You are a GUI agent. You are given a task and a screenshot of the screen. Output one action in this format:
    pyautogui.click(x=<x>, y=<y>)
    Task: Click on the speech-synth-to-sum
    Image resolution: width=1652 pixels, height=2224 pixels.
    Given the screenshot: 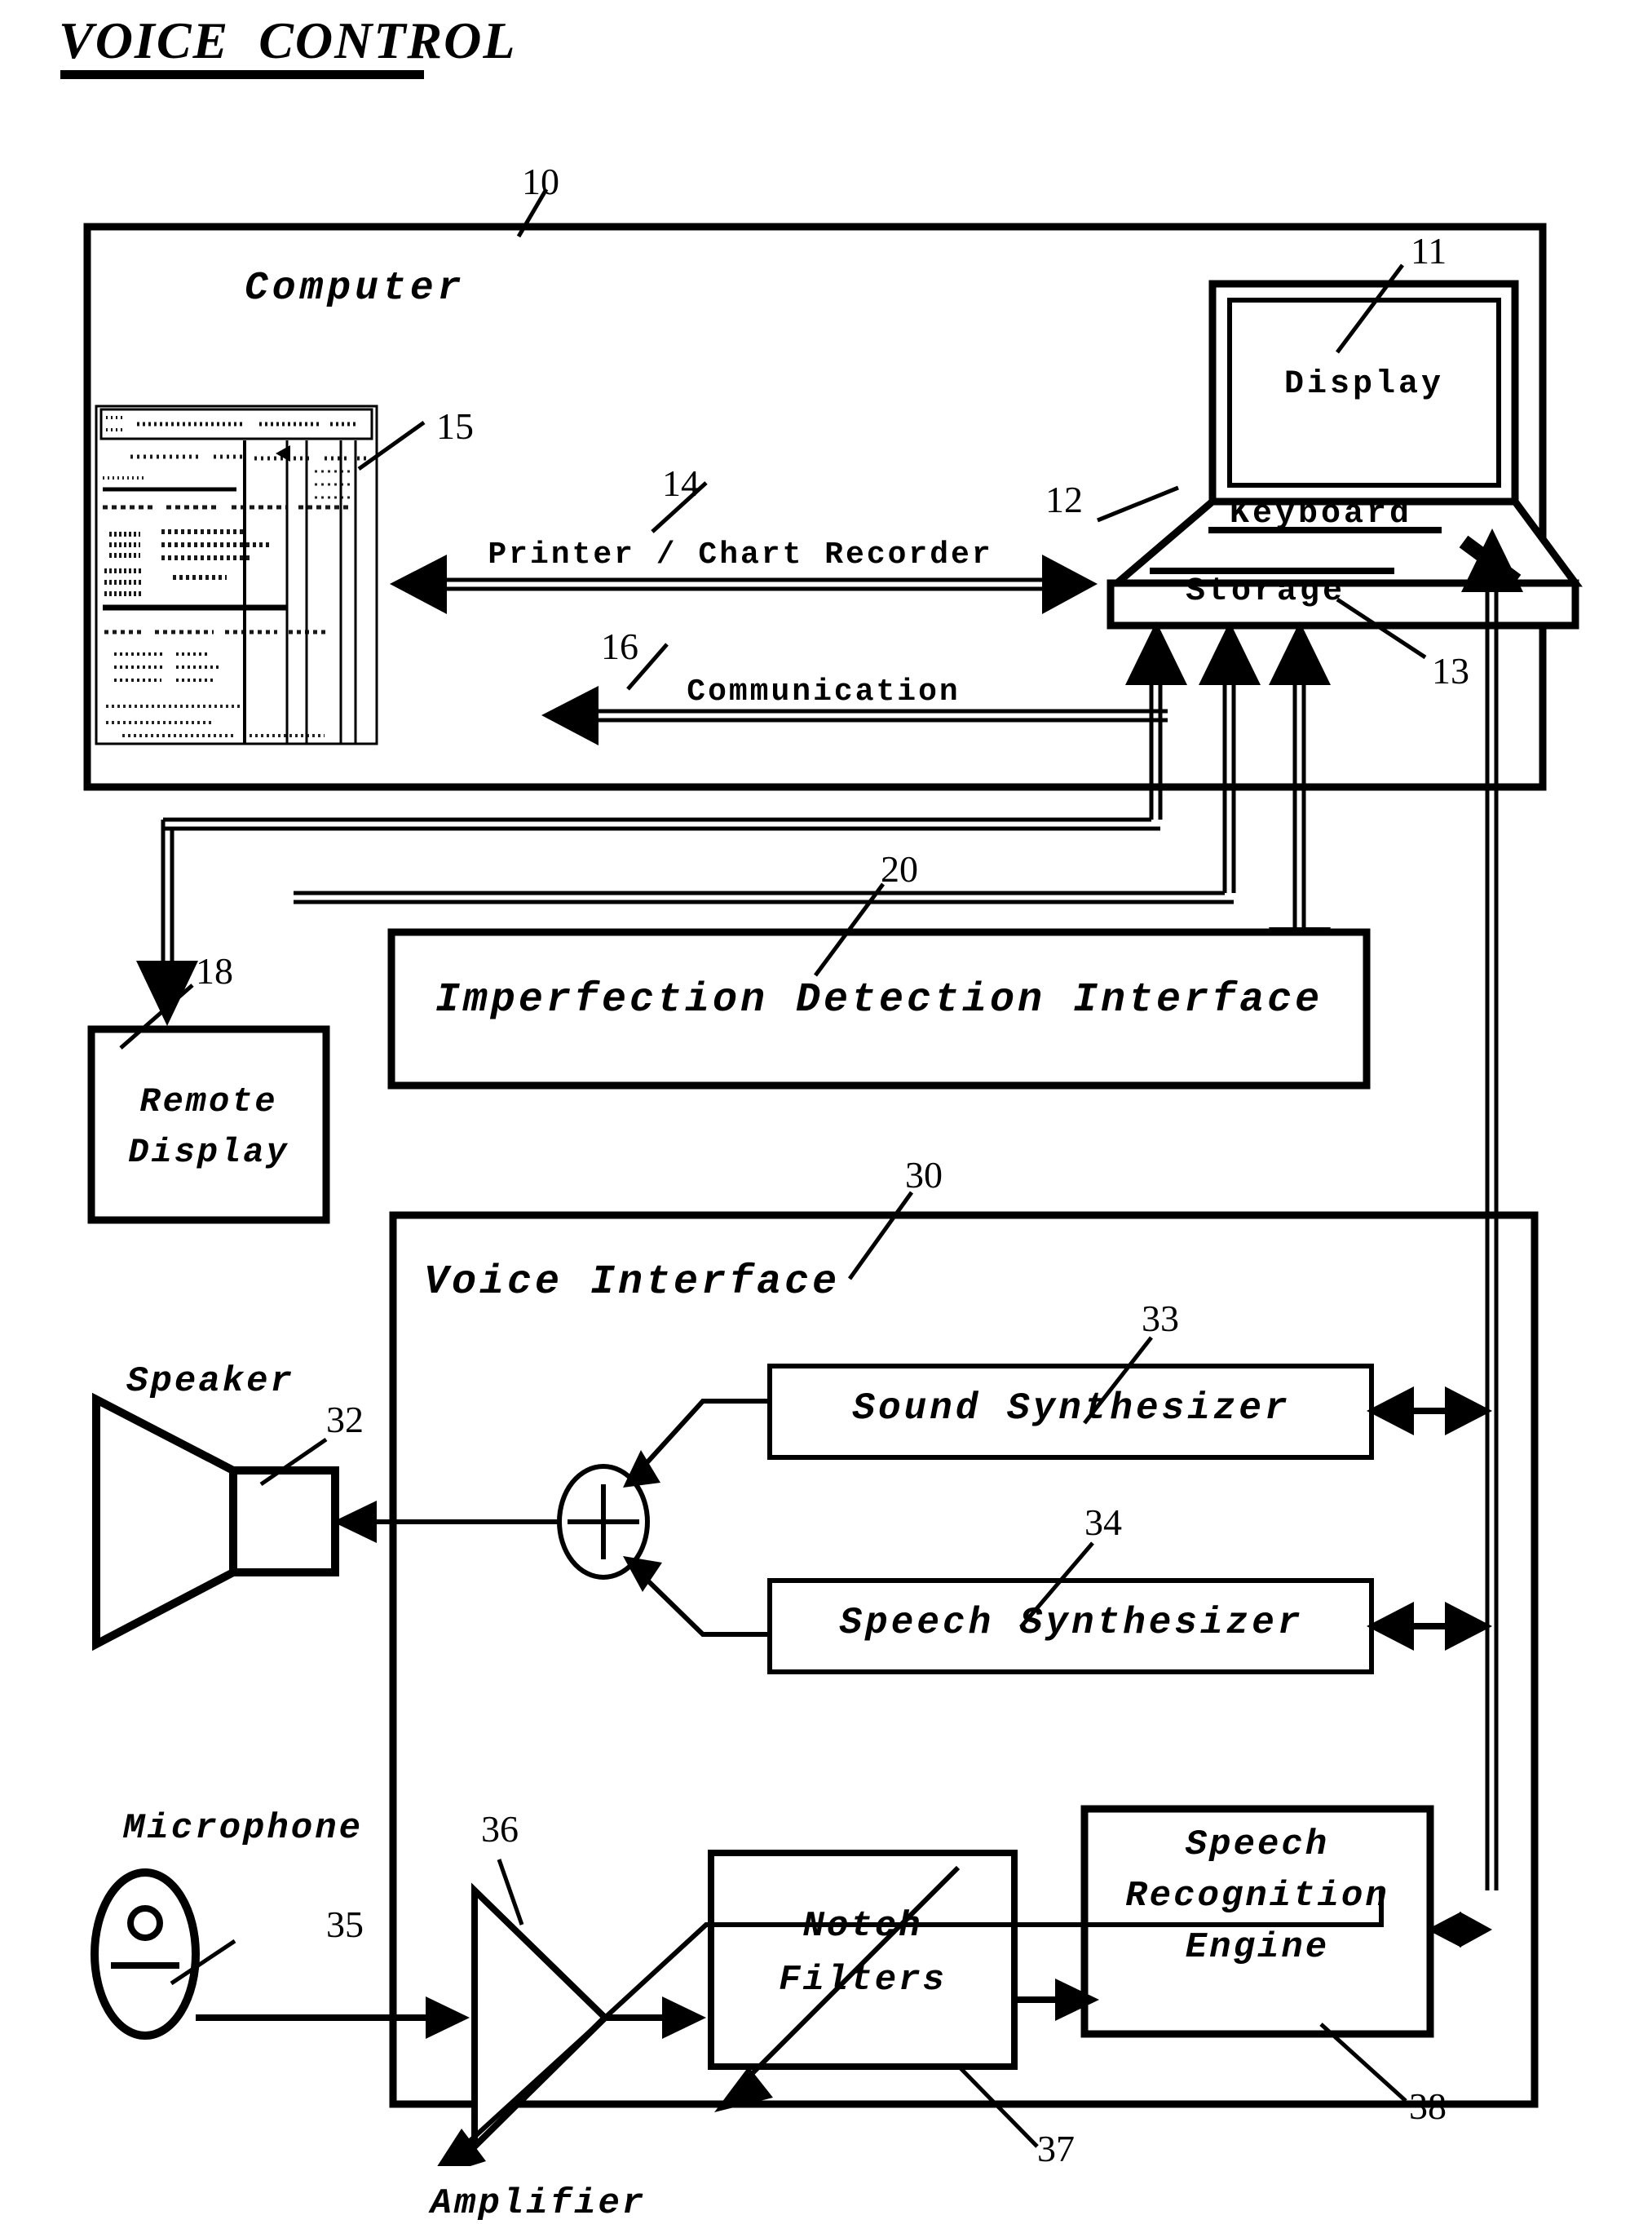 What is the action you would take?
    pyautogui.click(x=696, y=1597)
    